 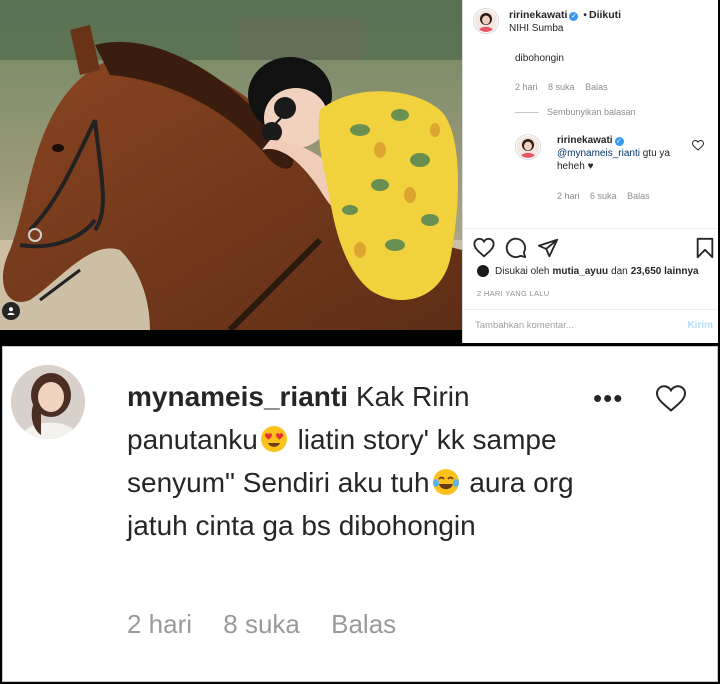 I want to click on reply-mention-link: @mynameis_rianti, so click(x=598, y=153).